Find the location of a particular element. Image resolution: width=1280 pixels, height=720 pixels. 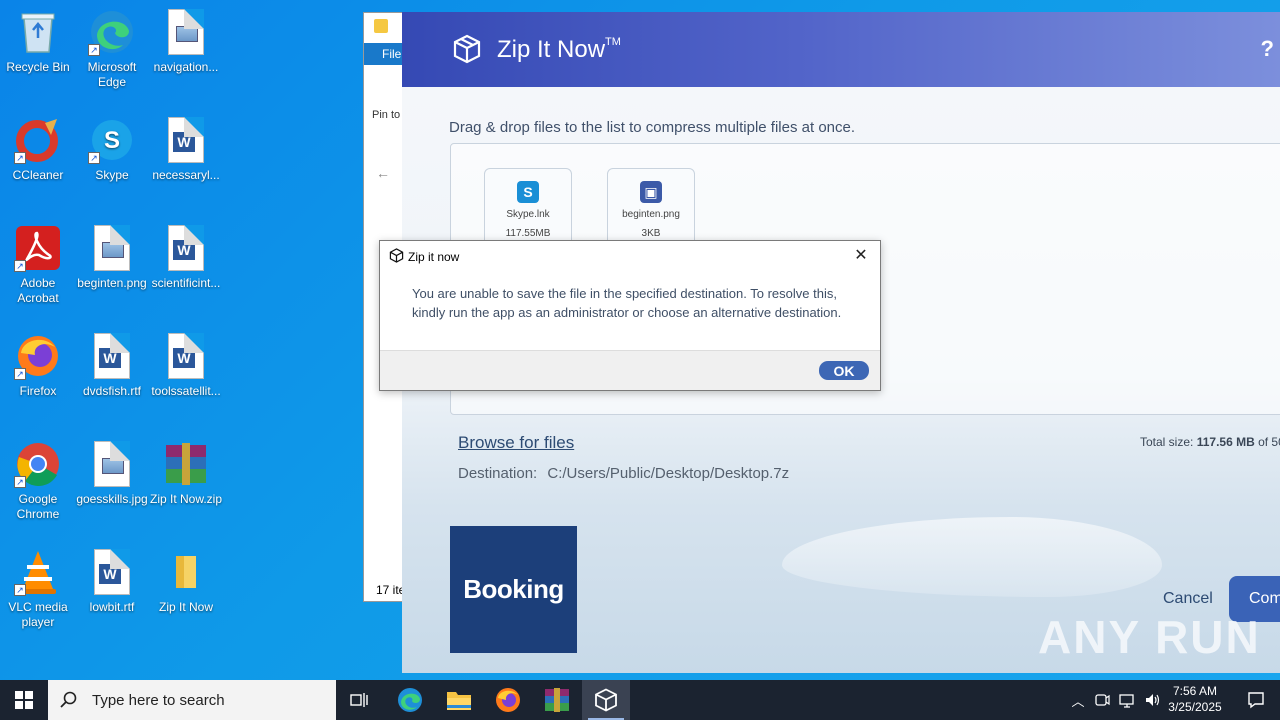

file-name: beginten.png is located at coordinates (651, 214).